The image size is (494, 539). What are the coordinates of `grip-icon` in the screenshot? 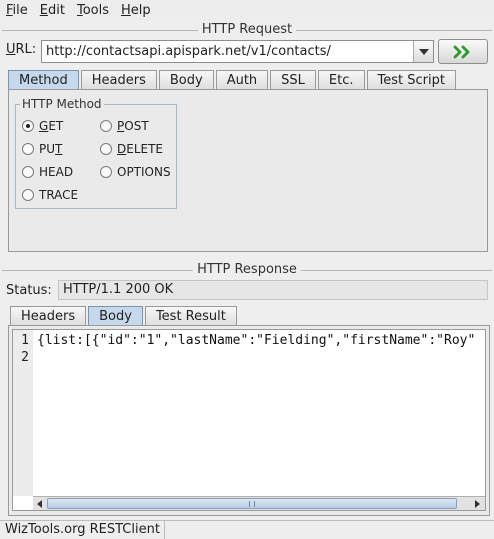 It's located at (252, 504).